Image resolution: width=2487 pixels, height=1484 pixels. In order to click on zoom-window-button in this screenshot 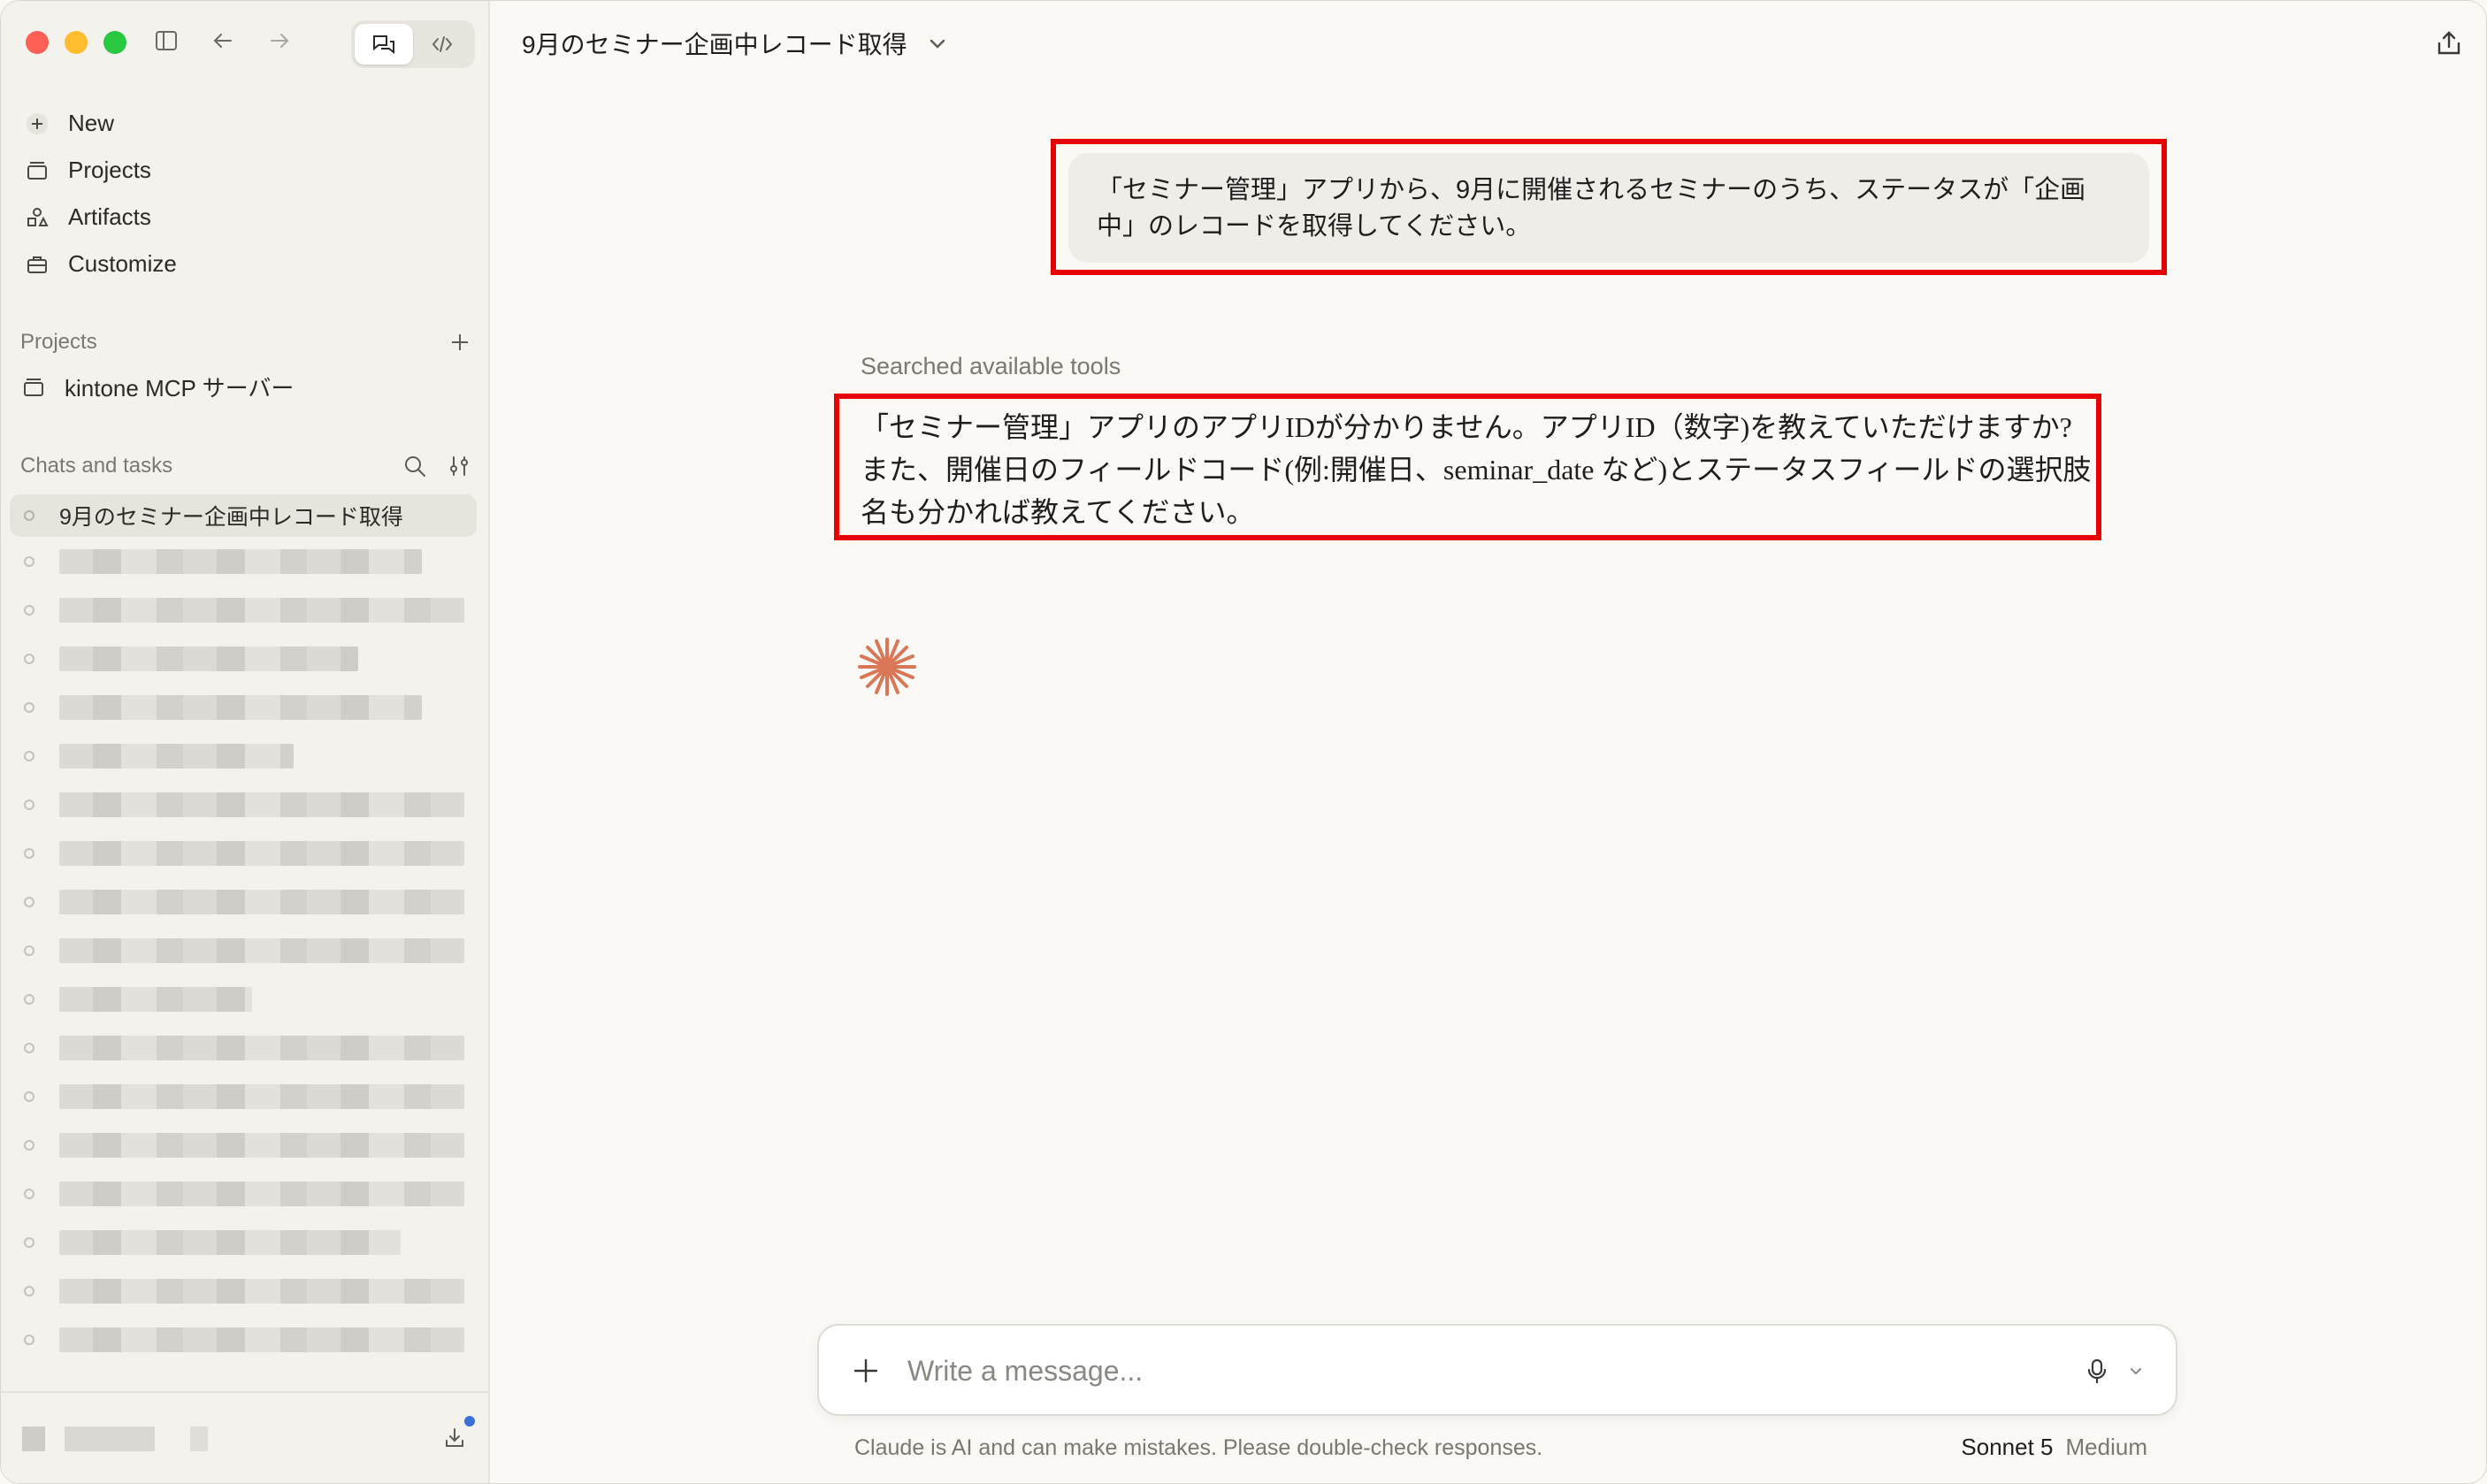, I will do `click(114, 42)`.